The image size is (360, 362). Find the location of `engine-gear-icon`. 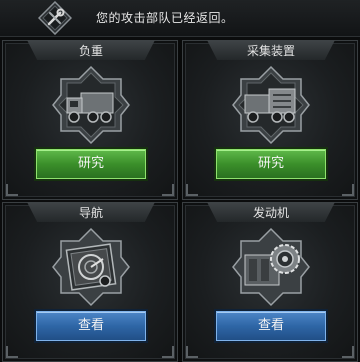

engine-gear-icon is located at coordinates (271, 267).